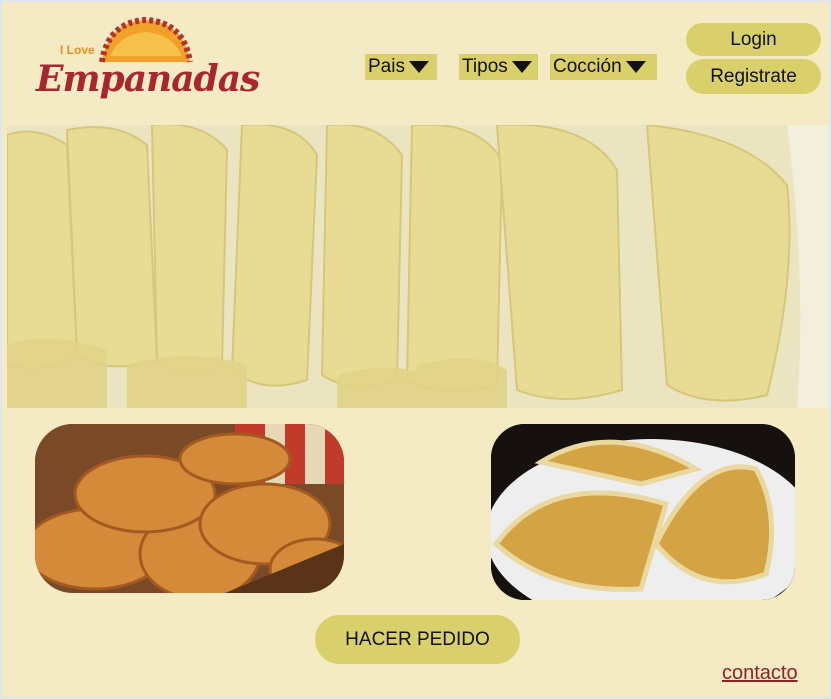 This screenshot has width=831, height=699. Describe the element at coordinates (148, 79) in the screenshot. I see `logo-wordmark: Empanadas` at that location.